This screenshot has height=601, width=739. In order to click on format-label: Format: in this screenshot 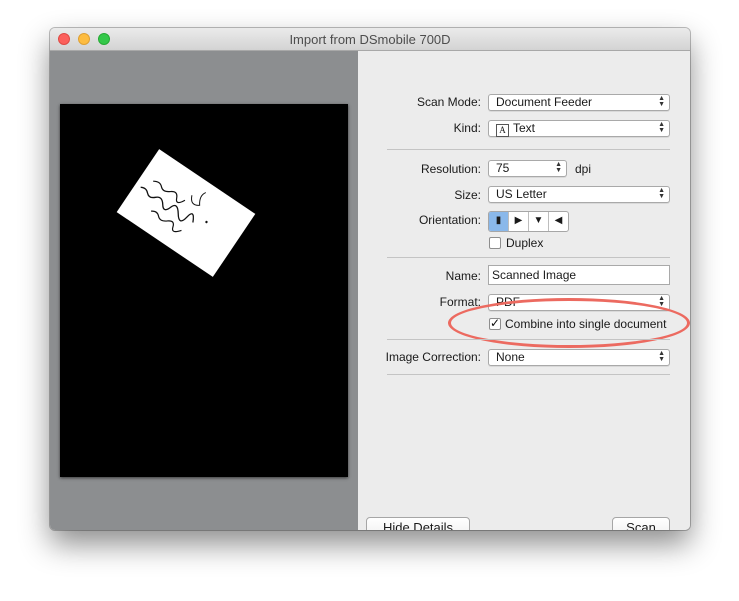, I will do `click(460, 302)`.